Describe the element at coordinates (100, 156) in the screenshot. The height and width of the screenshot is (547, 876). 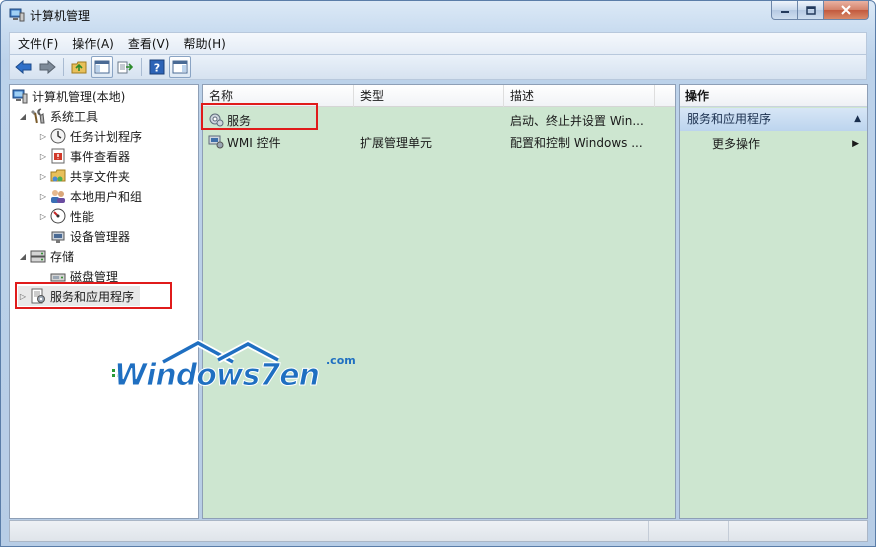
I see `tree-label: 事件查看器` at that location.